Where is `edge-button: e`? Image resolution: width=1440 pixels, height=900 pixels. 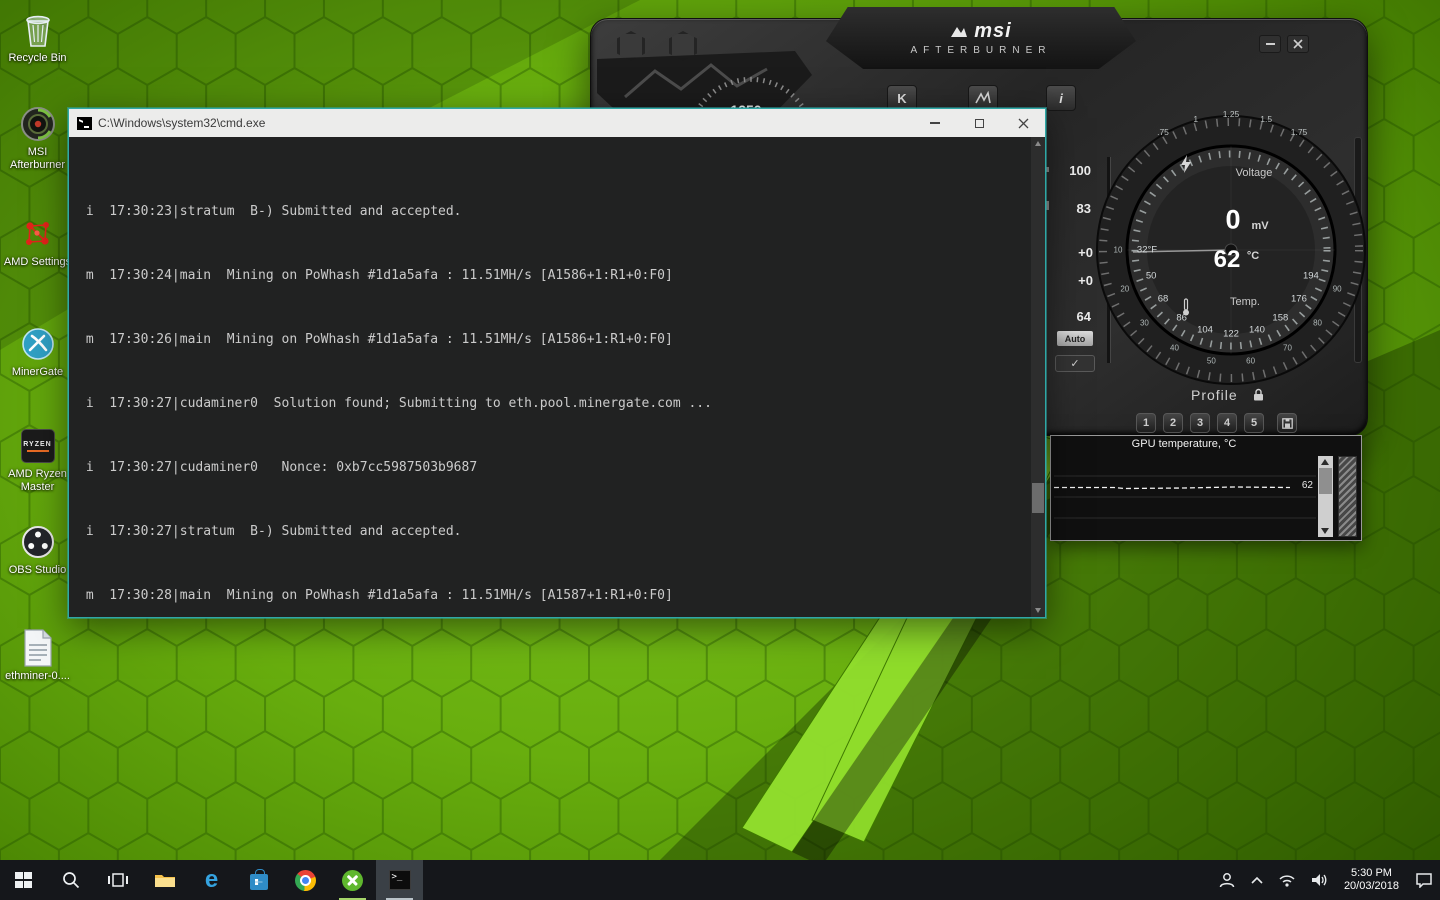 edge-button: e is located at coordinates (211, 880).